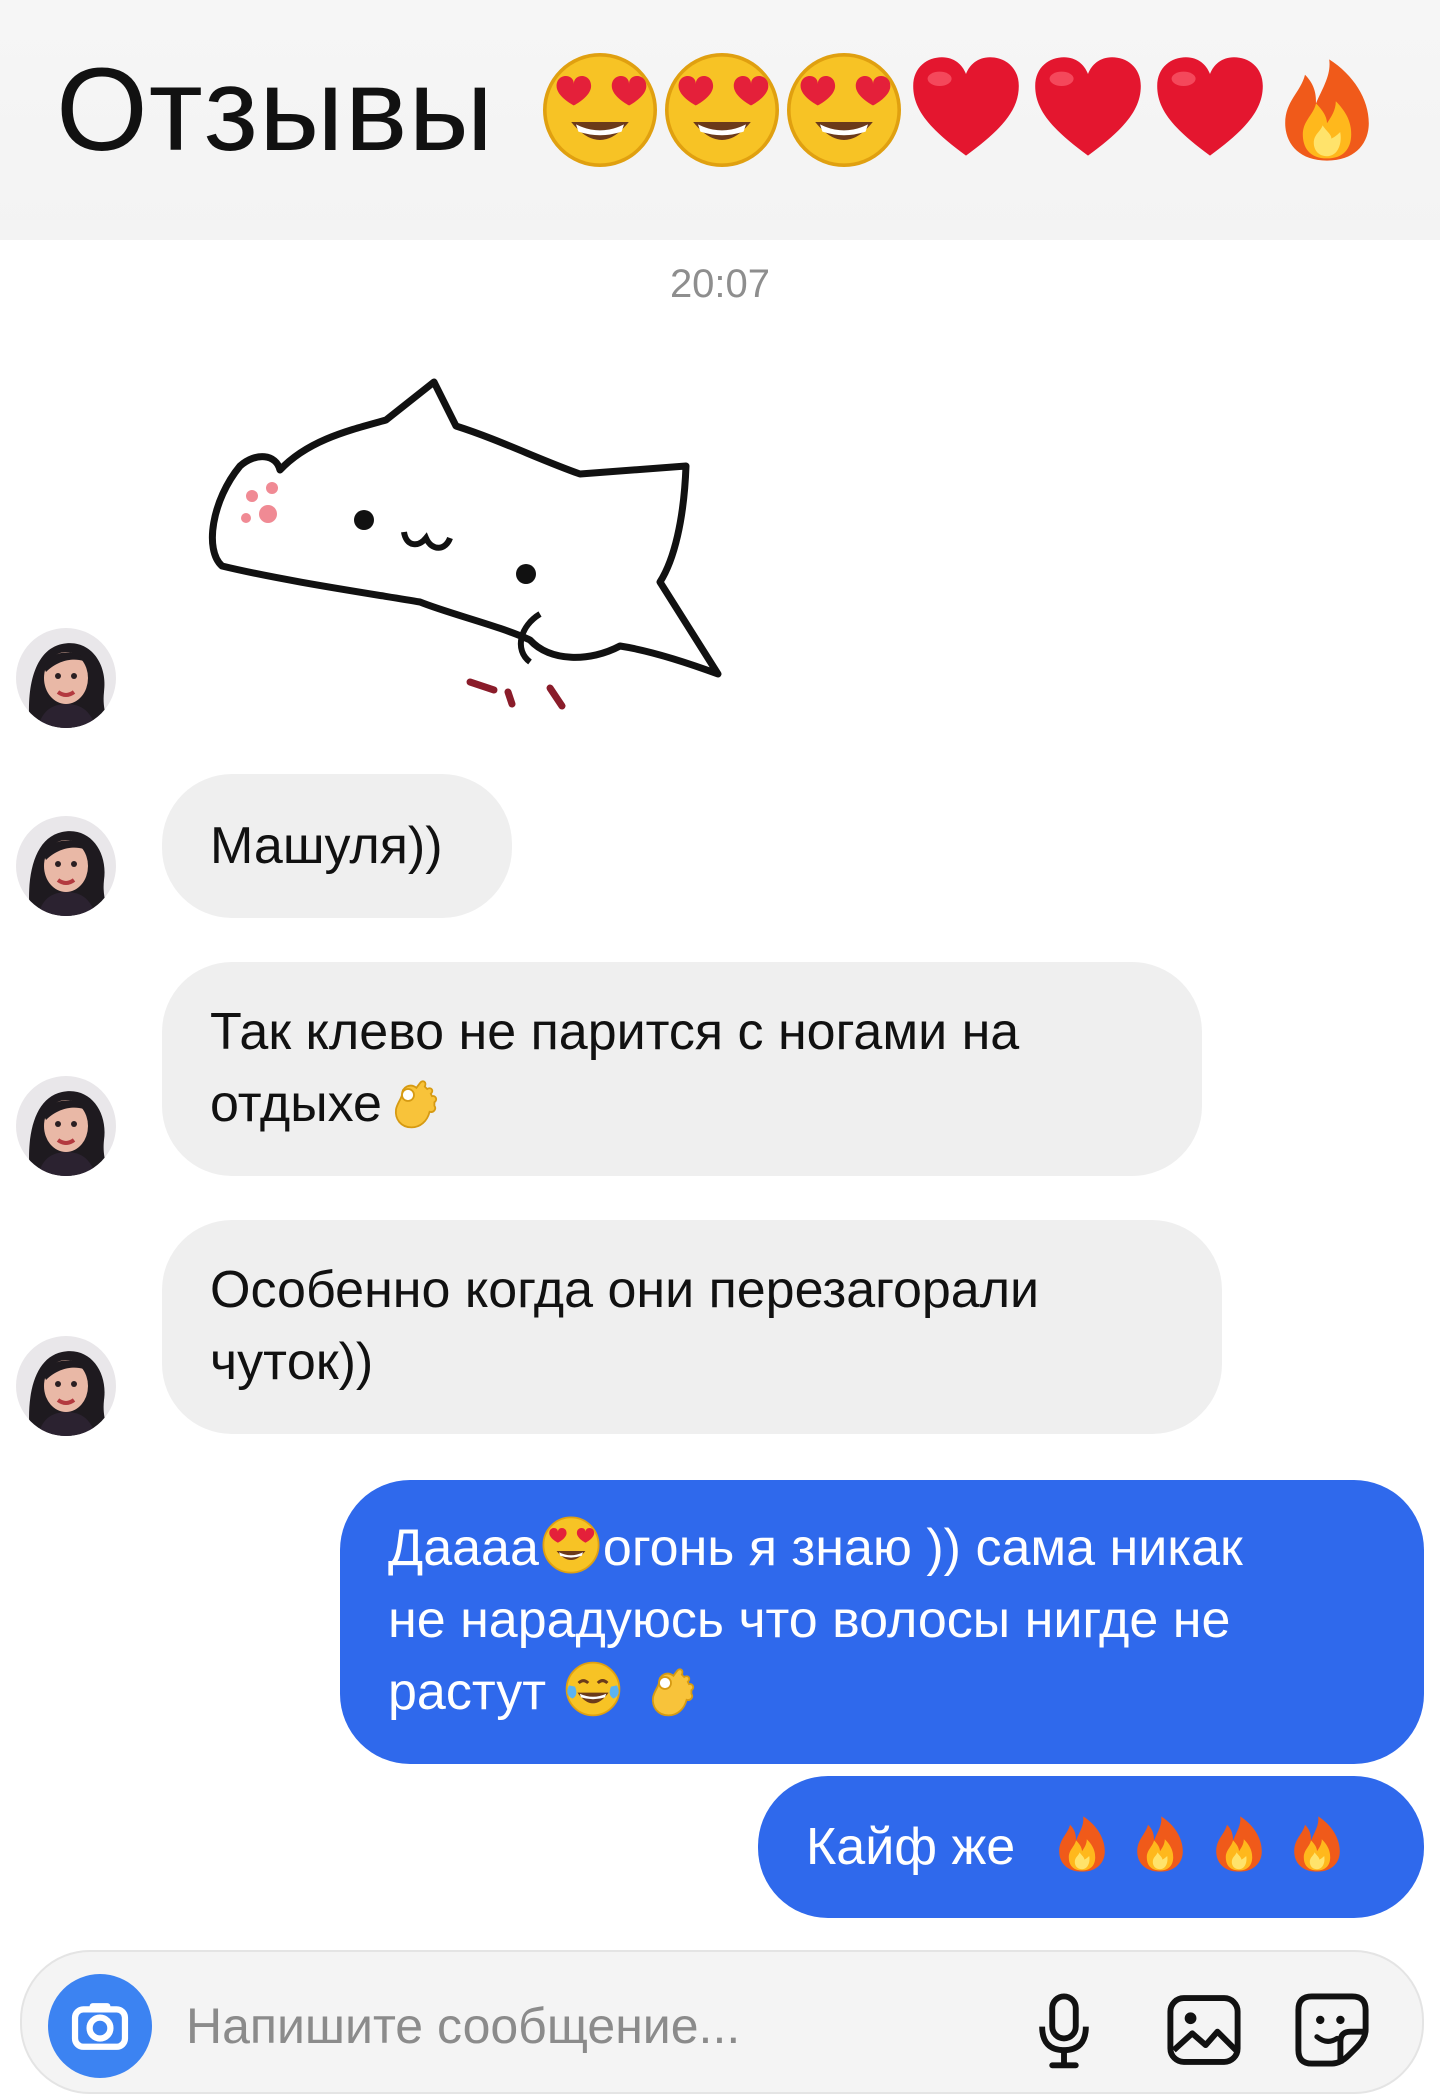  I want to click on message-timestamp: 20:07, so click(720, 284).